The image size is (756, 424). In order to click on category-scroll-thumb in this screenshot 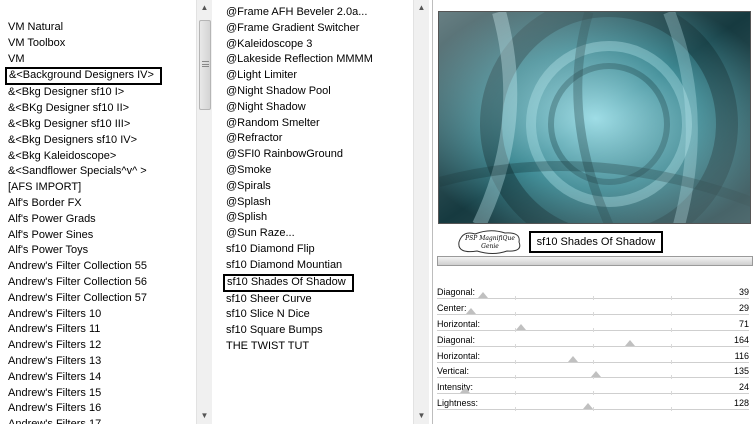, I will do `click(205, 65)`.